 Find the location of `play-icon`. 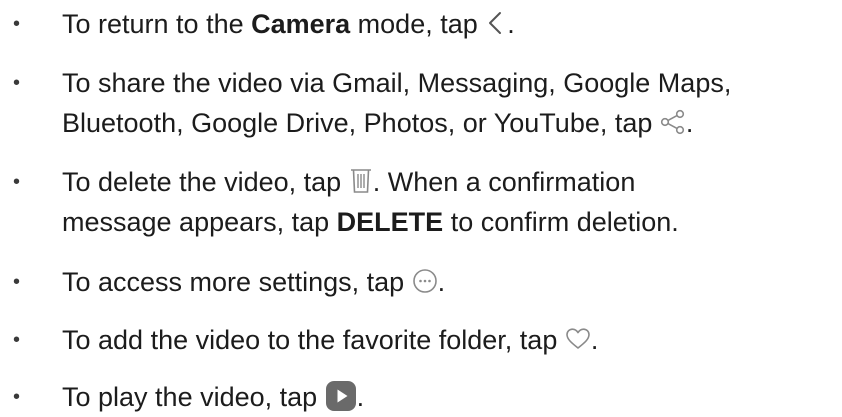

play-icon is located at coordinates (341, 396).